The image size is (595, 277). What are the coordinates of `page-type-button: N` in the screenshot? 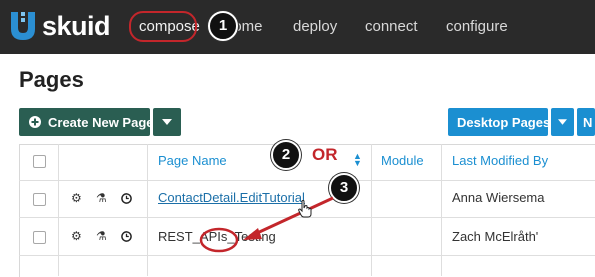 It's located at (586, 122).